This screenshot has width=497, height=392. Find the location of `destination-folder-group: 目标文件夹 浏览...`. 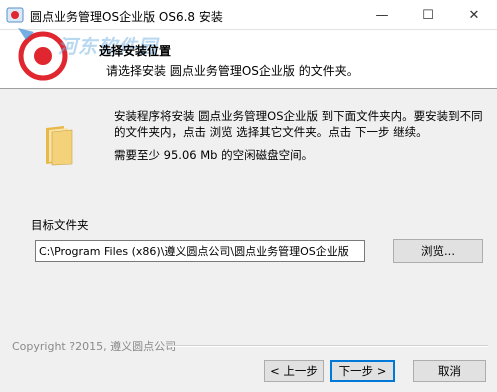

destination-folder-group: 目标文件夹 浏览... is located at coordinates (257, 248).